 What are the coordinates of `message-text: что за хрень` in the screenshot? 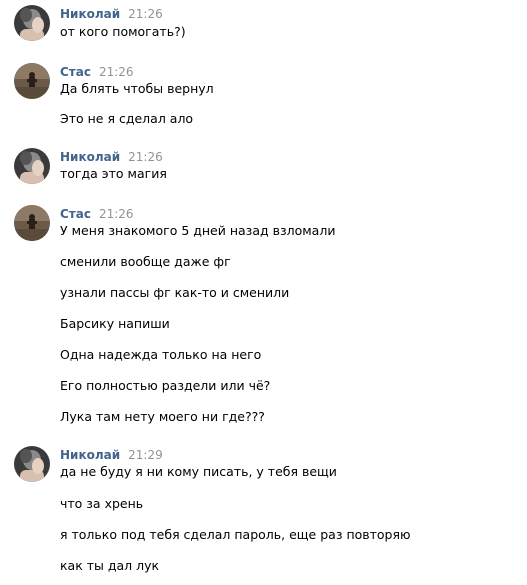 It's located at (102, 503).